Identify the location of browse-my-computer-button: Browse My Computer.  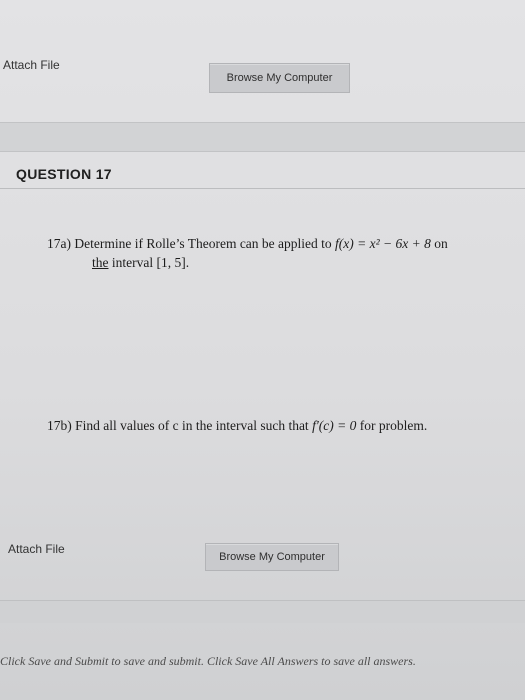
(279, 78).